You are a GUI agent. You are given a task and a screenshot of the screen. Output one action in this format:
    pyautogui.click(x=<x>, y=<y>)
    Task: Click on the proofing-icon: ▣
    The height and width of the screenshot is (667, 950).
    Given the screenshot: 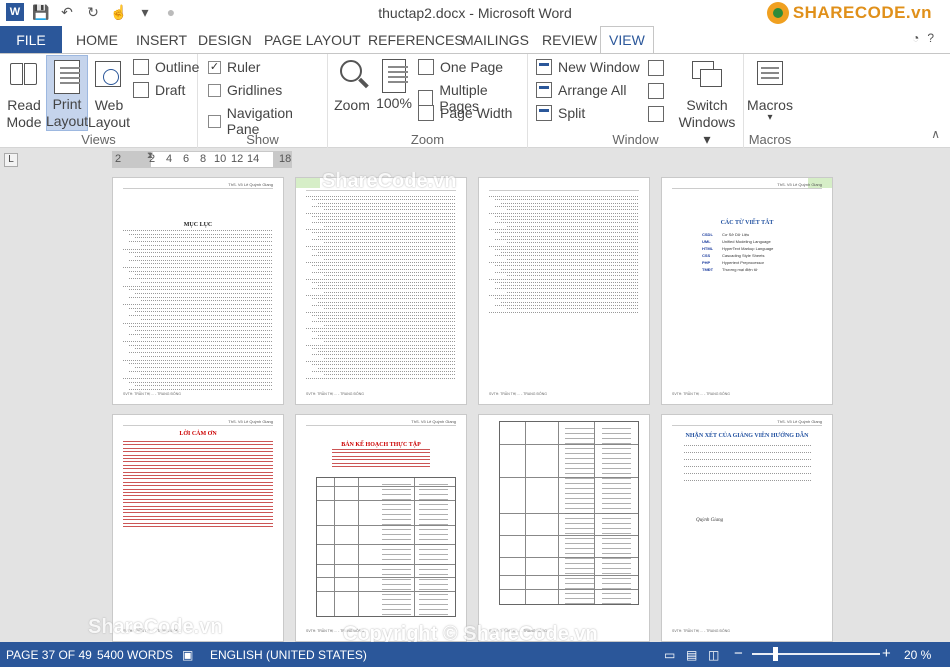 What is the action you would take?
    pyautogui.click(x=187, y=655)
    